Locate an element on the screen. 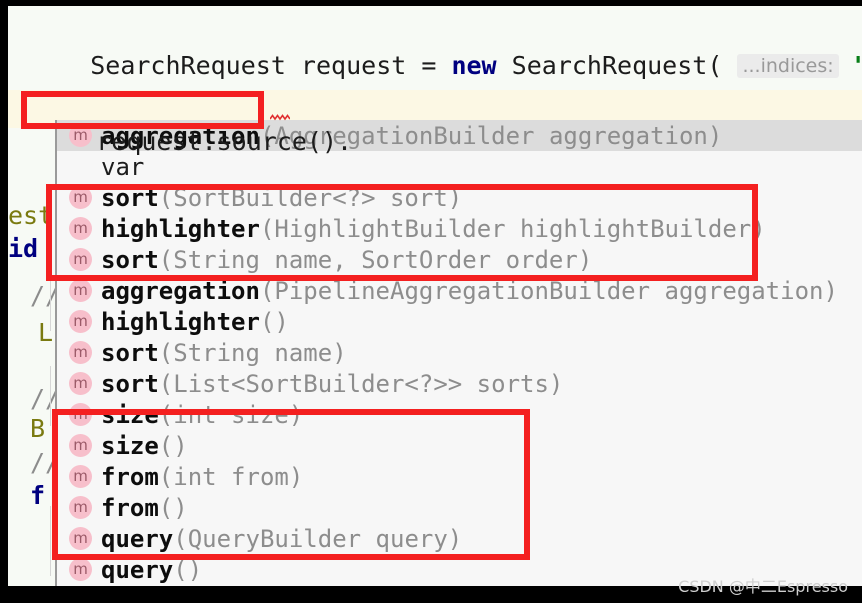 This screenshot has width=862, height=603. completion-item-name: aggregation is located at coordinates (180, 290).